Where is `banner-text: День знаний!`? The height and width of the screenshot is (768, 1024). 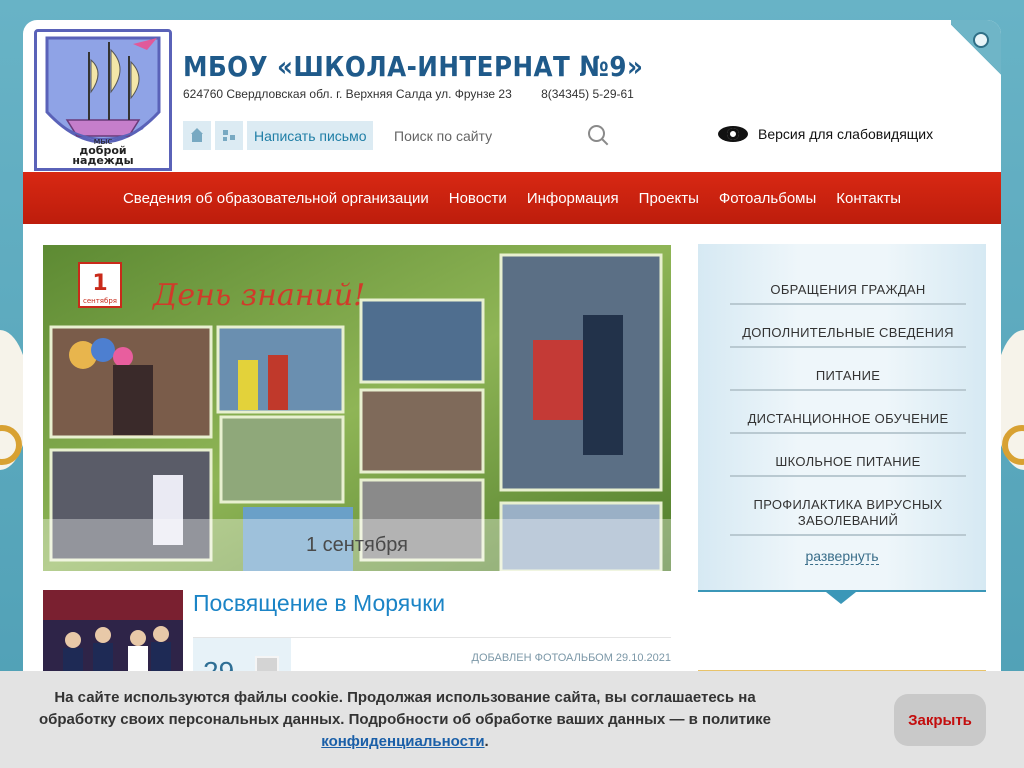
banner-text: День знаний! is located at coordinates (258, 295).